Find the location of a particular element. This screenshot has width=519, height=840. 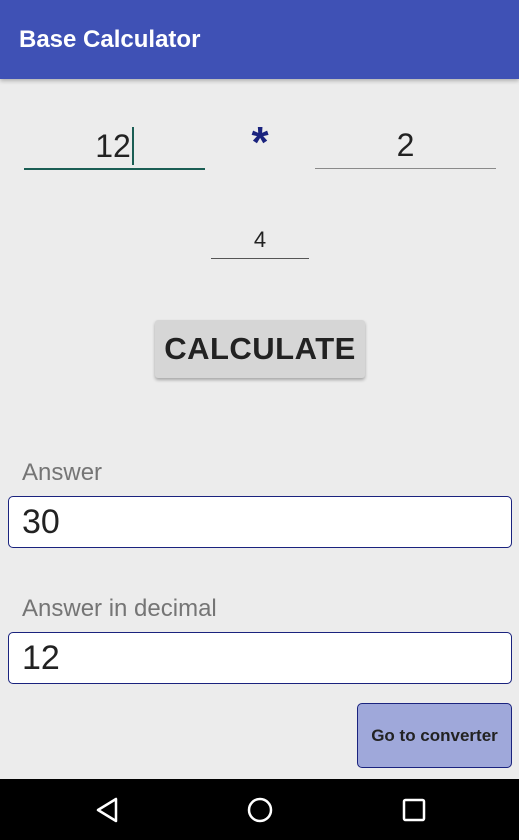

base-input: 4 is located at coordinates (260, 240).